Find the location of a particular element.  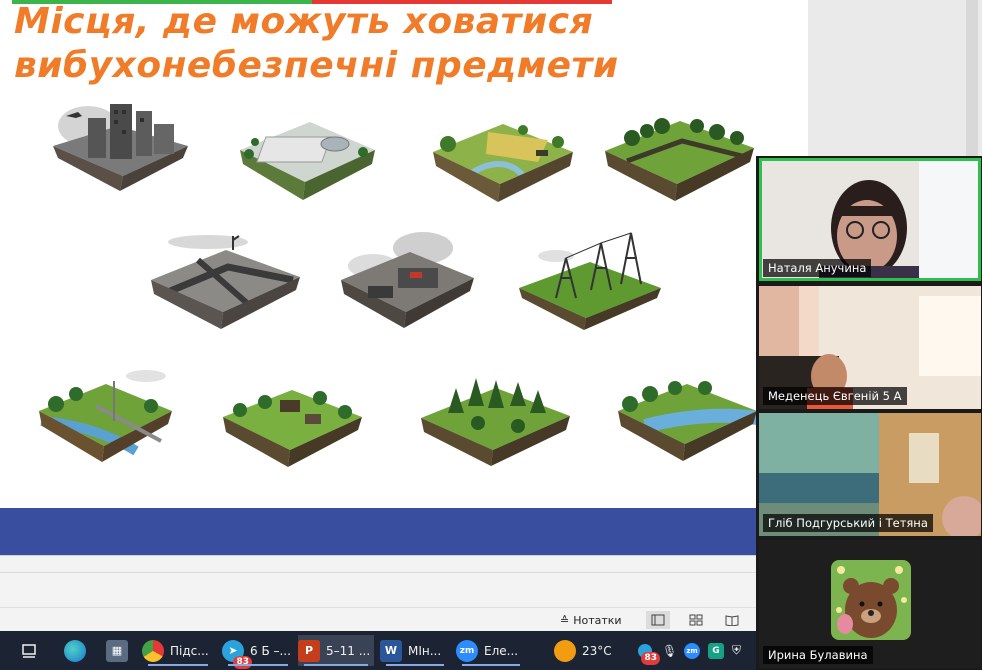

telegram-tray-icon: 83 is located at coordinates (649, 654).